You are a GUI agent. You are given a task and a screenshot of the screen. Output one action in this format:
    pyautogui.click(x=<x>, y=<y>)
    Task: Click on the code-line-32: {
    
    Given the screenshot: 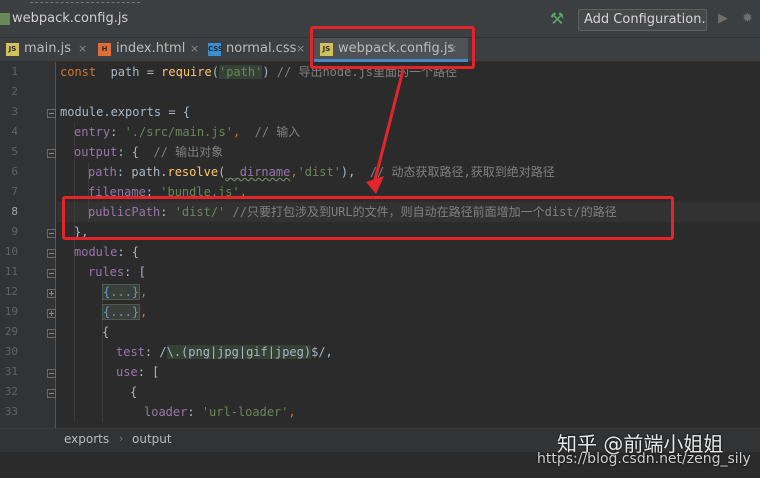 What is the action you would take?
    pyautogui.click(x=98, y=392)
    